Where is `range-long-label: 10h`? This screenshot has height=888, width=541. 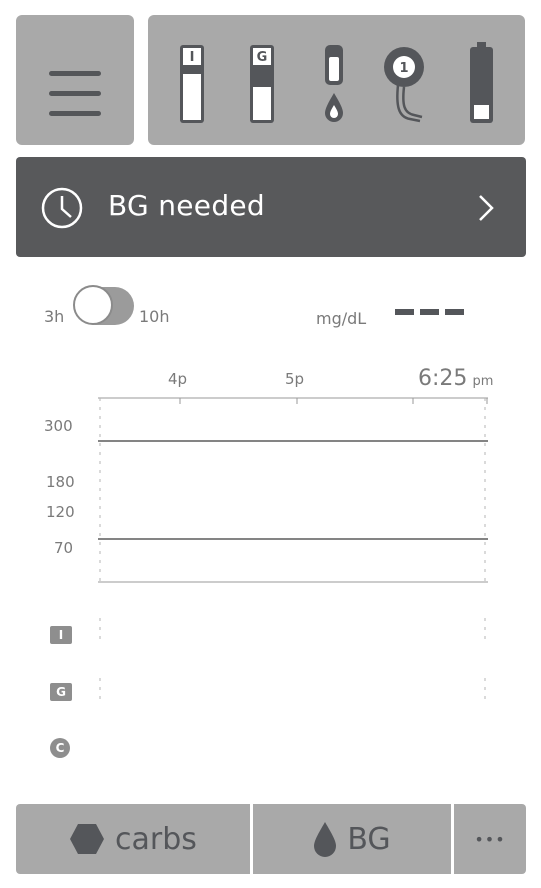
range-long-label: 10h is located at coordinates (154, 316).